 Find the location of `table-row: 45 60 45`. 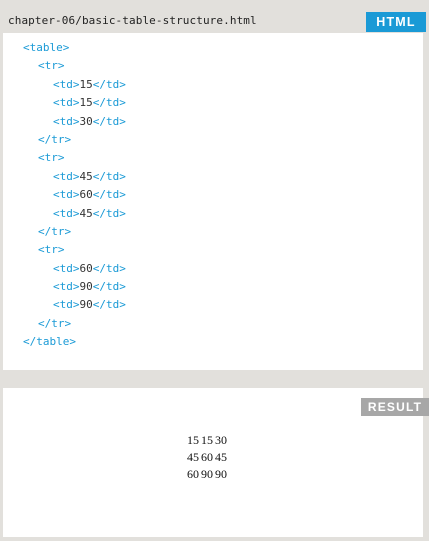

table-row: 45 60 45 is located at coordinates (207, 457).